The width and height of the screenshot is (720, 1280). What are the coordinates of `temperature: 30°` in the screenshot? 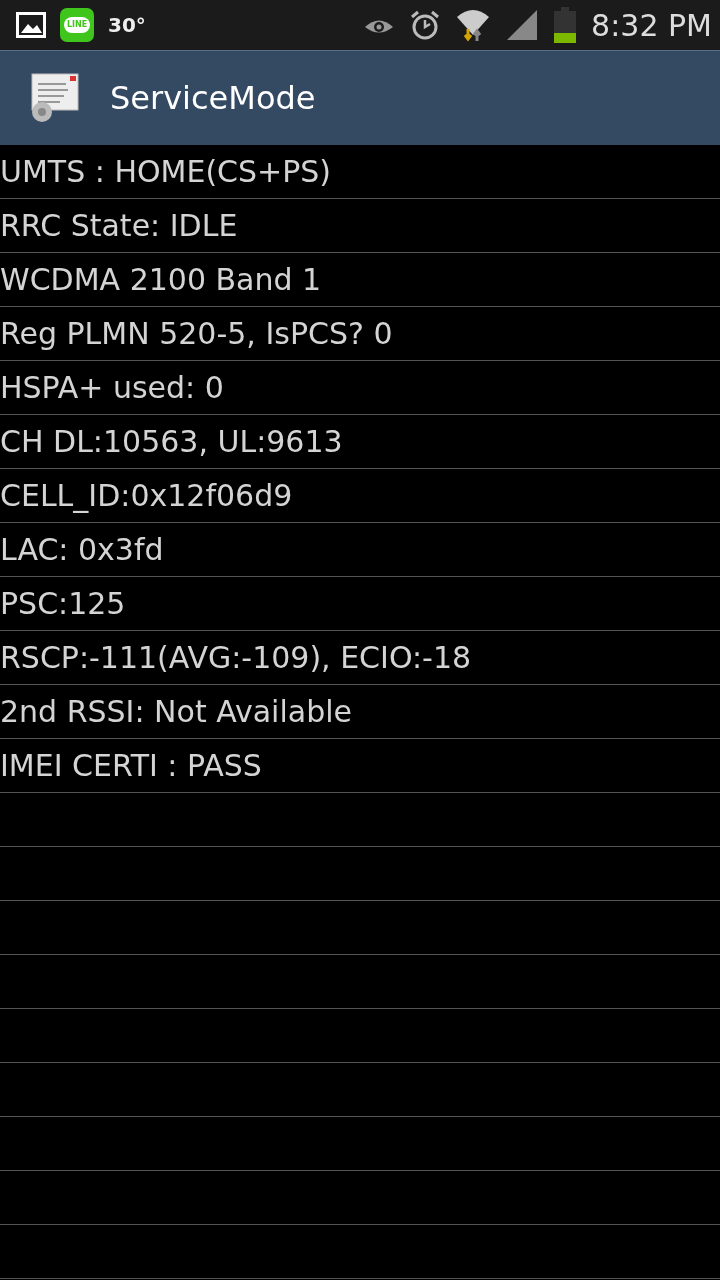 It's located at (127, 25).